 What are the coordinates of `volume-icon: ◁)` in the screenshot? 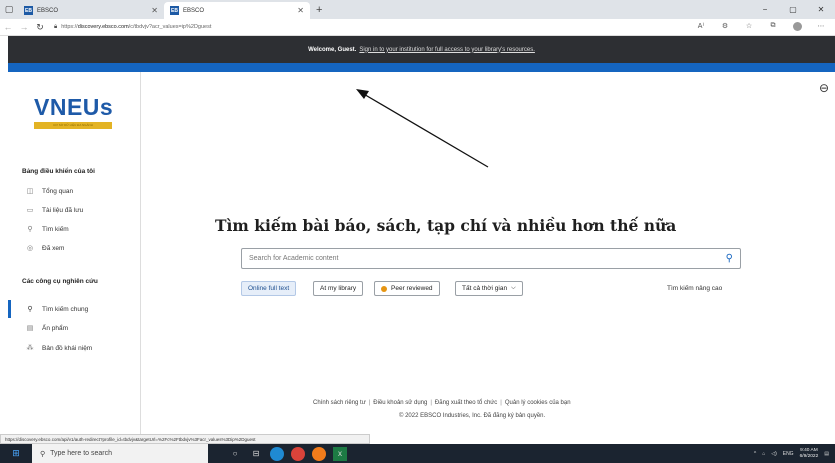 It's located at (774, 454).